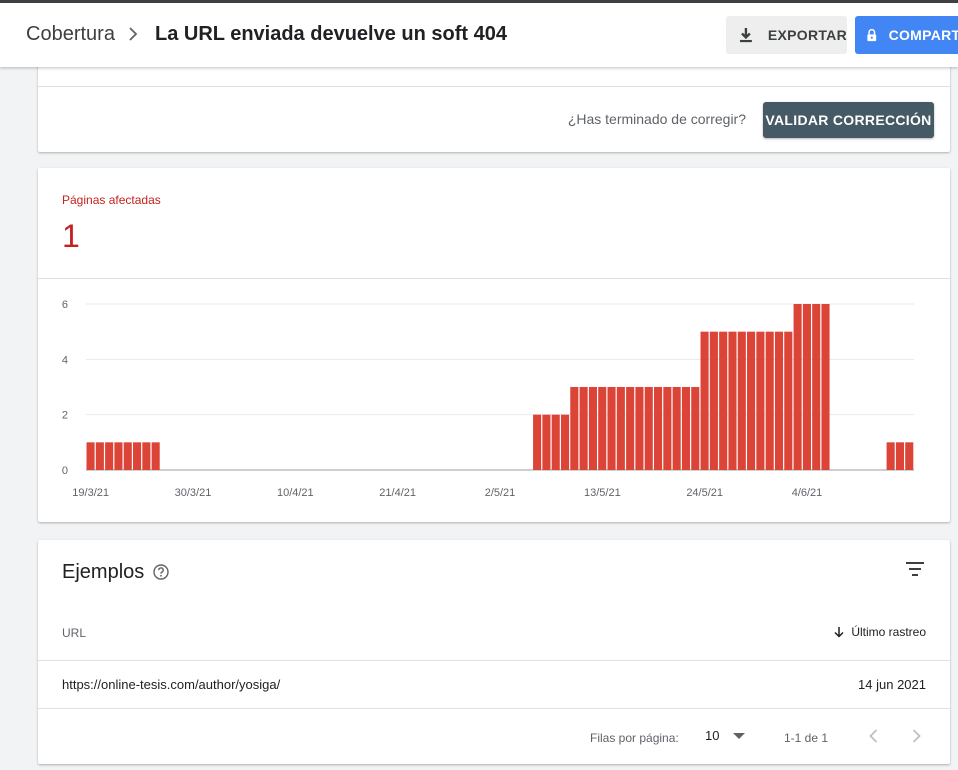 This screenshot has height=770, width=958. I want to click on y-tick-label: 6, so click(65, 305).